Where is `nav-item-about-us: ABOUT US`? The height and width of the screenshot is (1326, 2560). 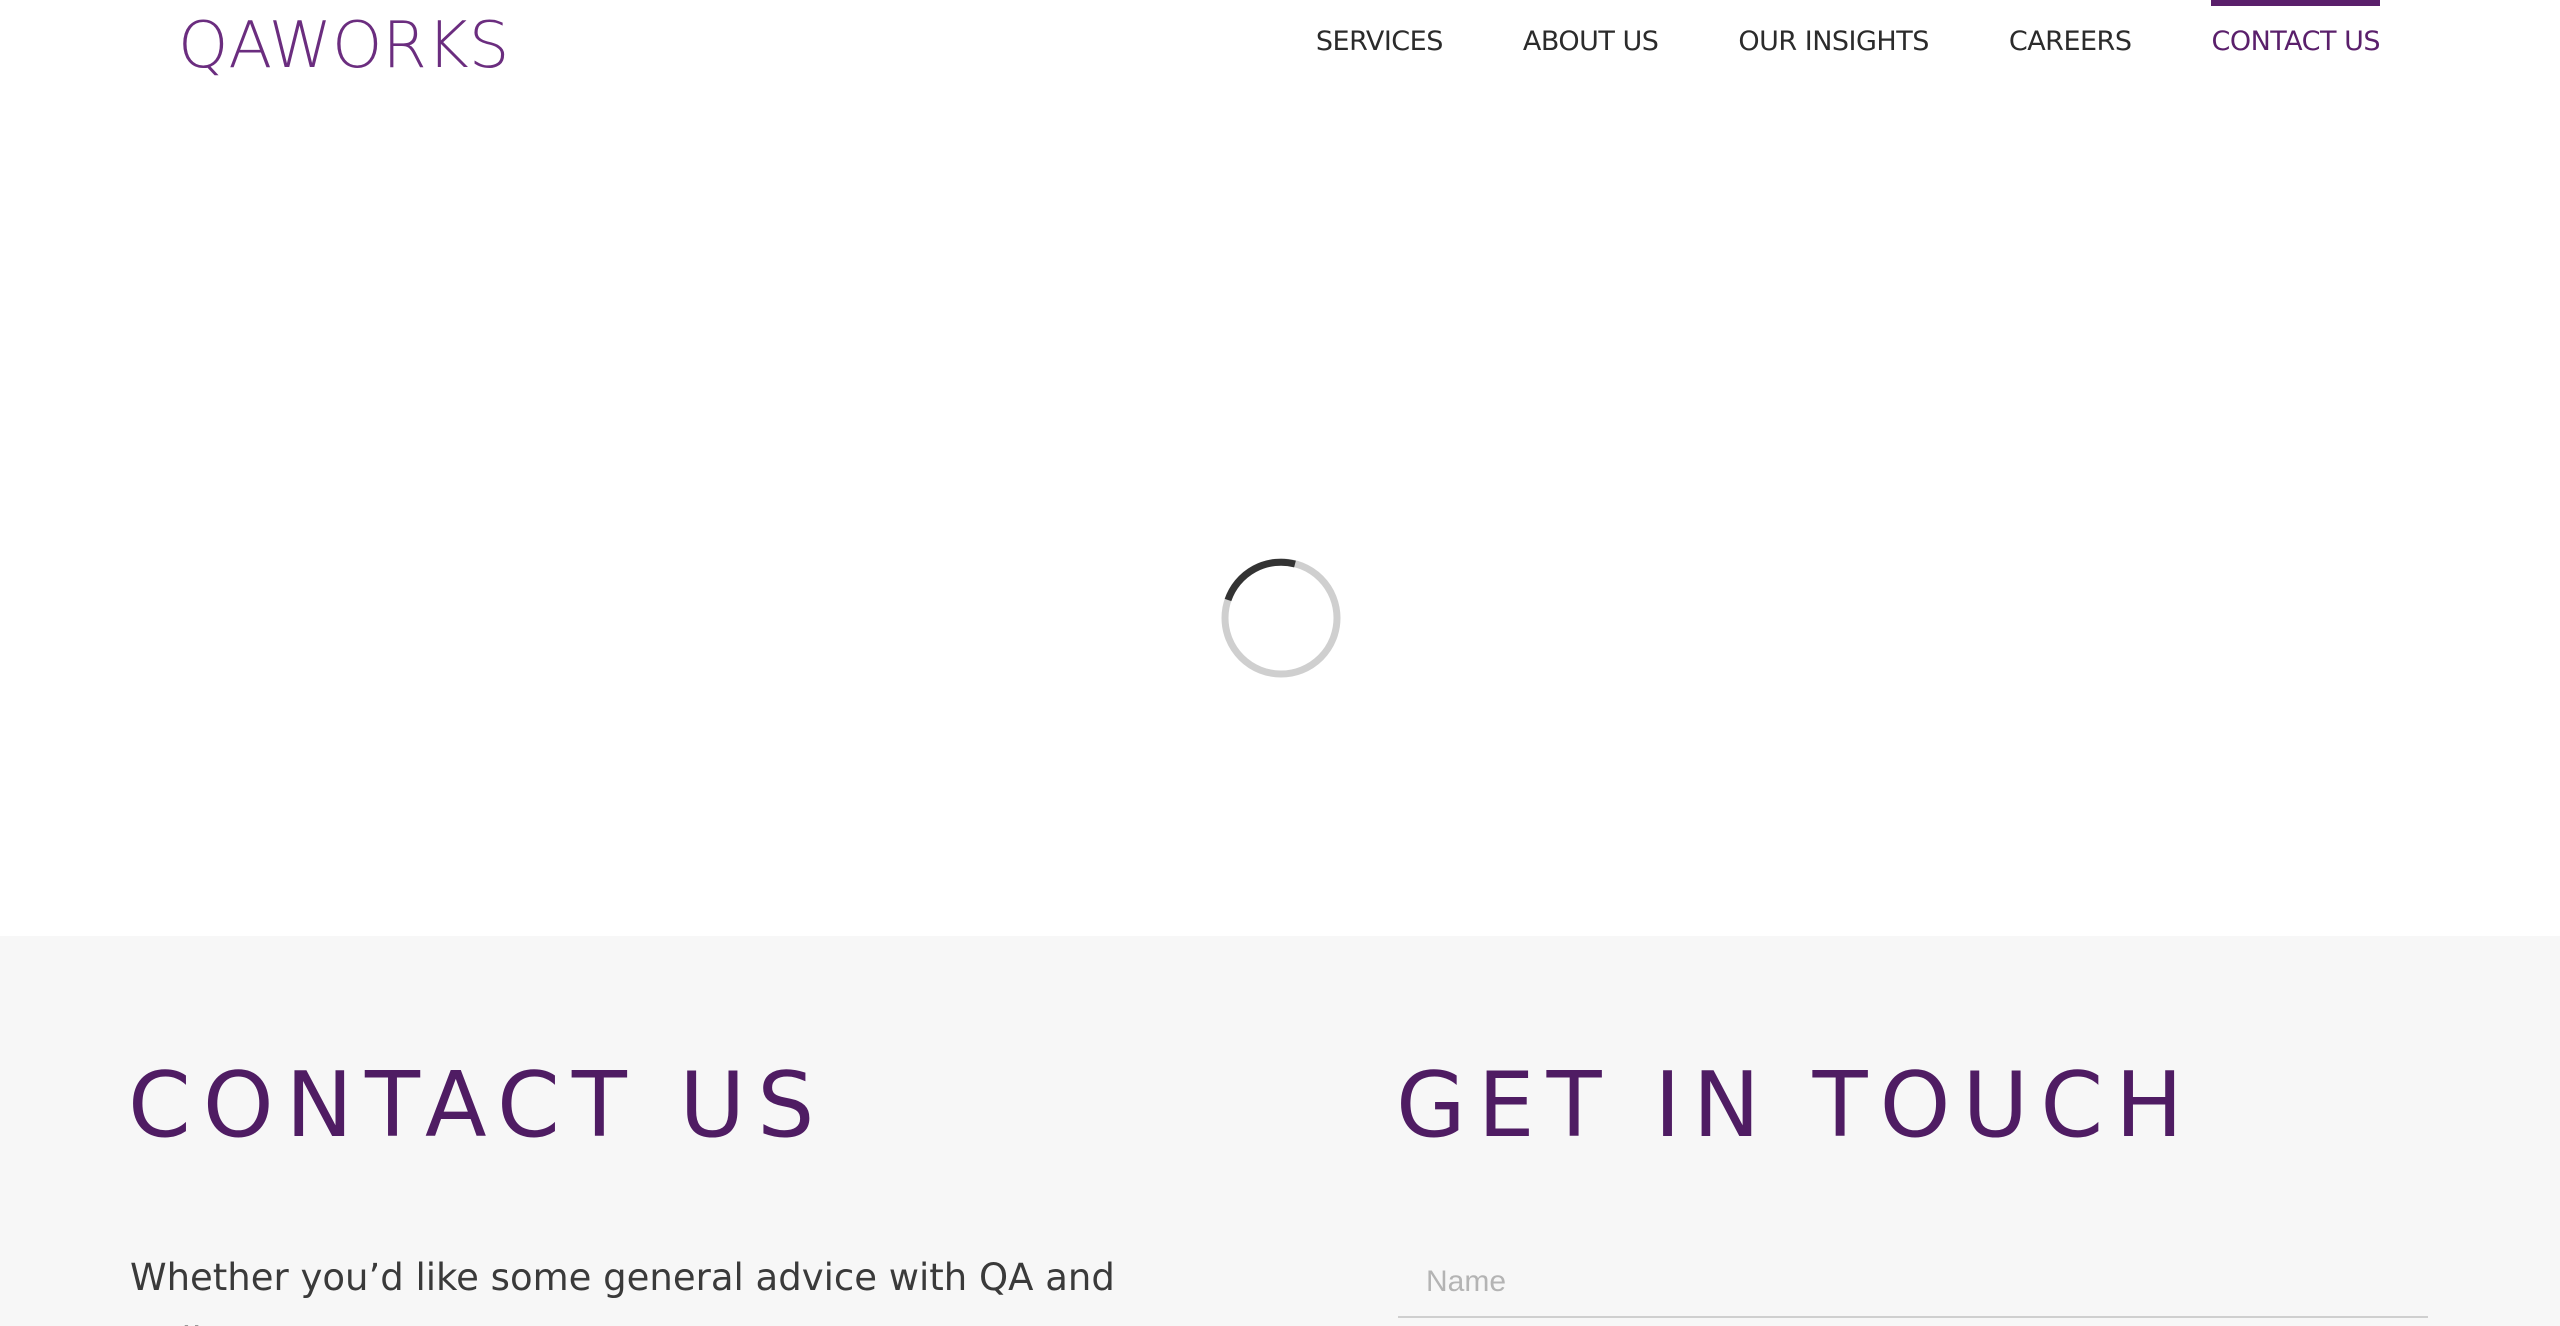 nav-item-about-us: ABOUT US is located at coordinates (1591, 42).